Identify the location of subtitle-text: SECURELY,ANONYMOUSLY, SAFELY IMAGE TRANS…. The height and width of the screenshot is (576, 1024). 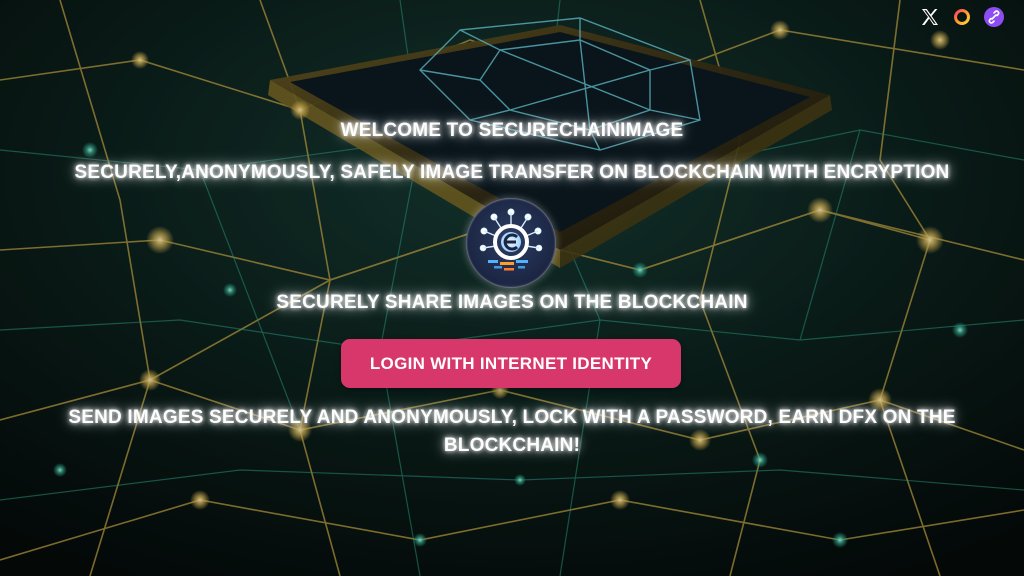
(512, 172).